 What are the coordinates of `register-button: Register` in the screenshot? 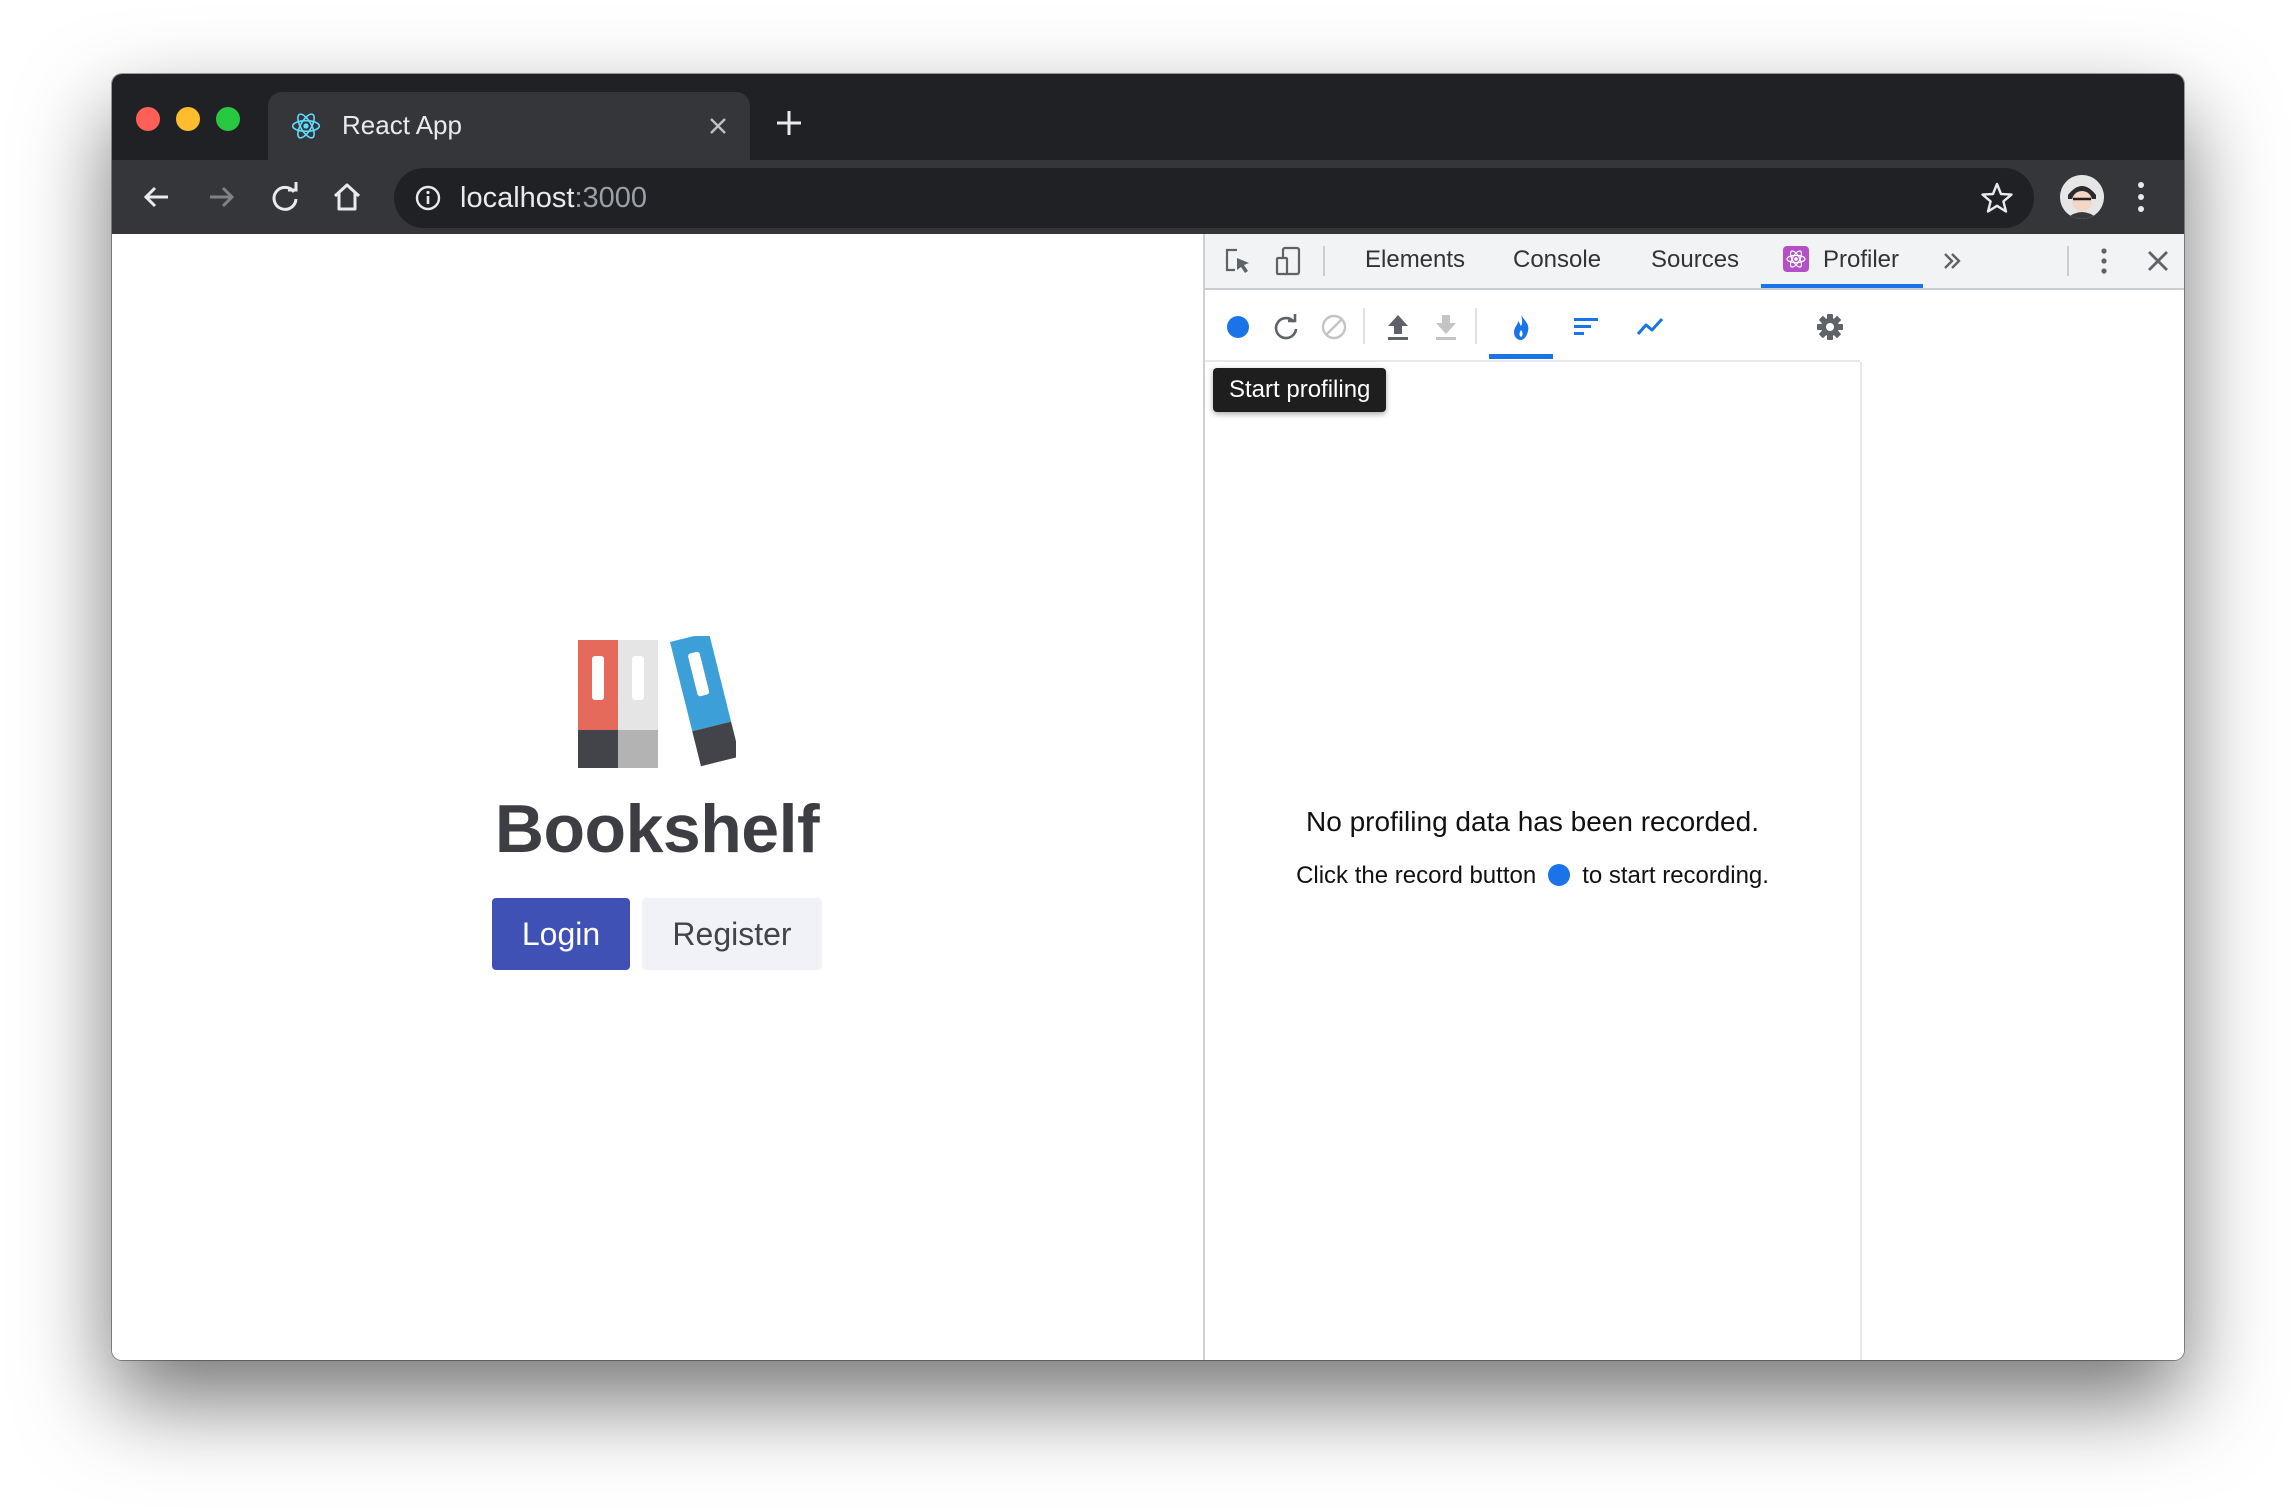 It's located at (732, 934).